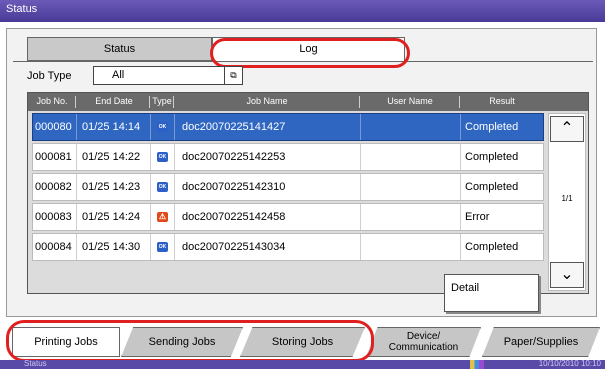 This screenshot has width=605, height=369. Describe the element at coordinates (308, 49) in the screenshot. I see `tab-log: Log` at that location.